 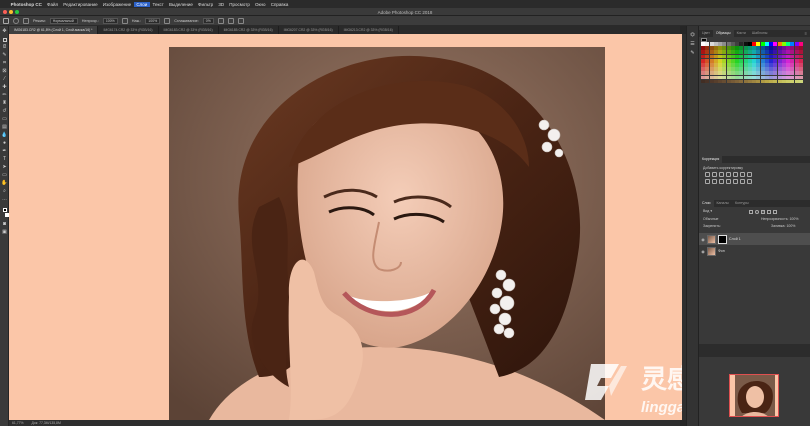 I want to click on frame-tool-icon: ⊠, so click(x=4, y=71).